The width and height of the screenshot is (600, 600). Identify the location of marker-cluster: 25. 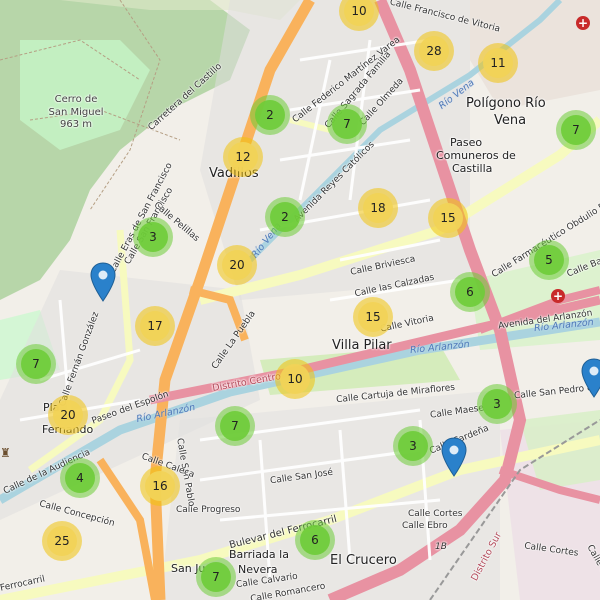
(62, 541).